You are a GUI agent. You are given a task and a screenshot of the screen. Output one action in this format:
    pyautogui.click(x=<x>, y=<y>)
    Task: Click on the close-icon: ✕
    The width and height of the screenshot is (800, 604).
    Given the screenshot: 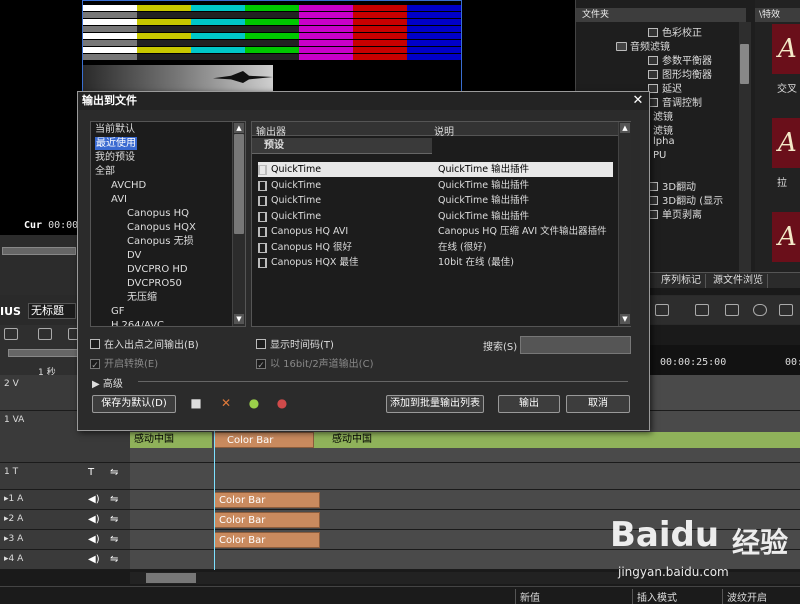 What is the action you would take?
    pyautogui.click(x=638, y=101)
    